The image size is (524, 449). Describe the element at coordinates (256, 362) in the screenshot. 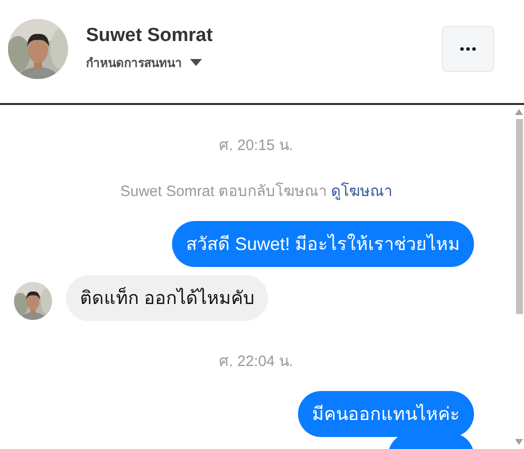

I see `timestamp: ศ. 22:04 น.` at that location.